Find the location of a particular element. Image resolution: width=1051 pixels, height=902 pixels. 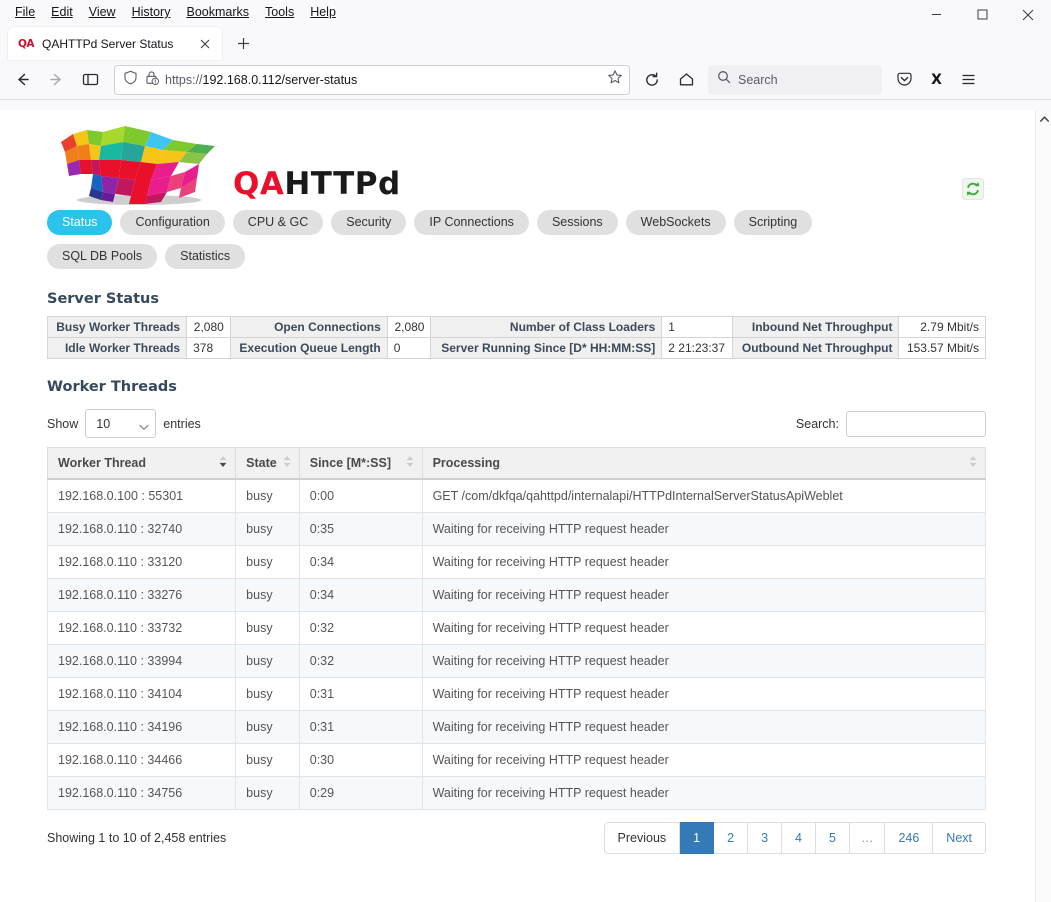

menu-history-label: History is located at coordinates (151, 12).